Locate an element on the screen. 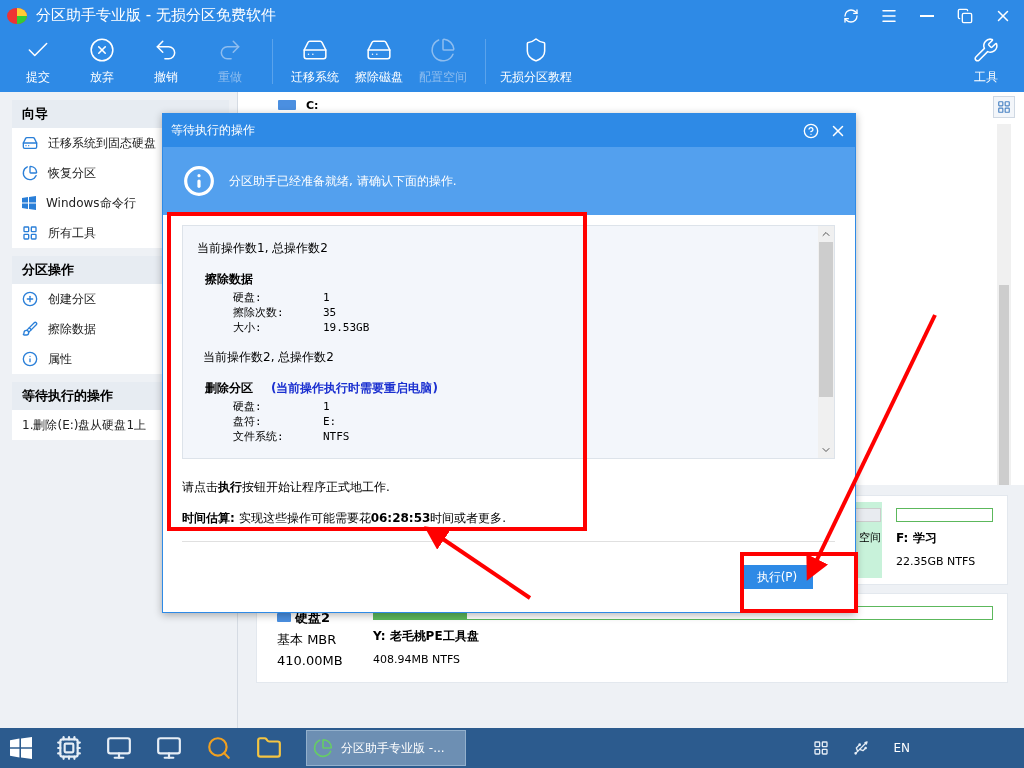 The image size is (1024, 768). toolbar-button: 放弃 is located at coordinates (102, 61).